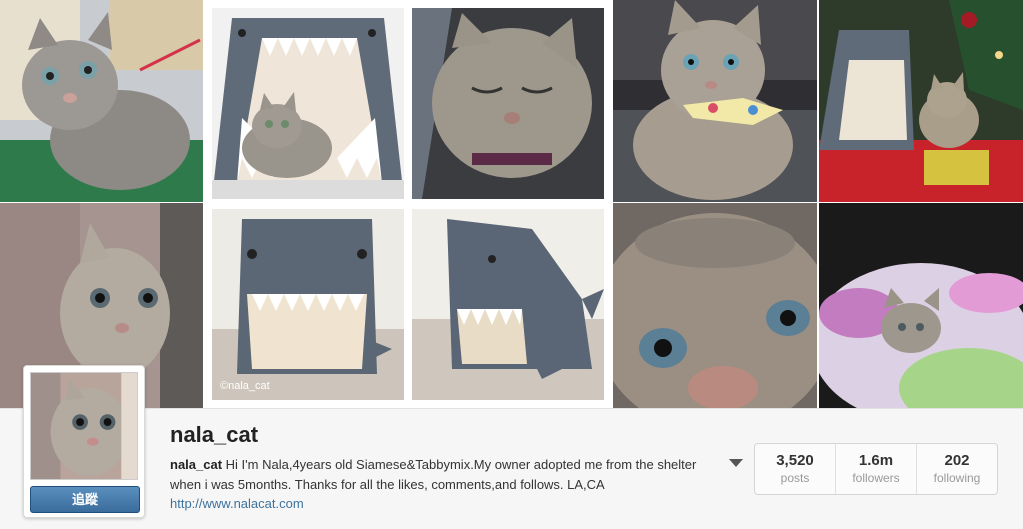 This screenshot has height=529, width=1023. Describe the element at coordinates (795, 460) in the screenshot. I see `stat-value: 3,520` at that location.